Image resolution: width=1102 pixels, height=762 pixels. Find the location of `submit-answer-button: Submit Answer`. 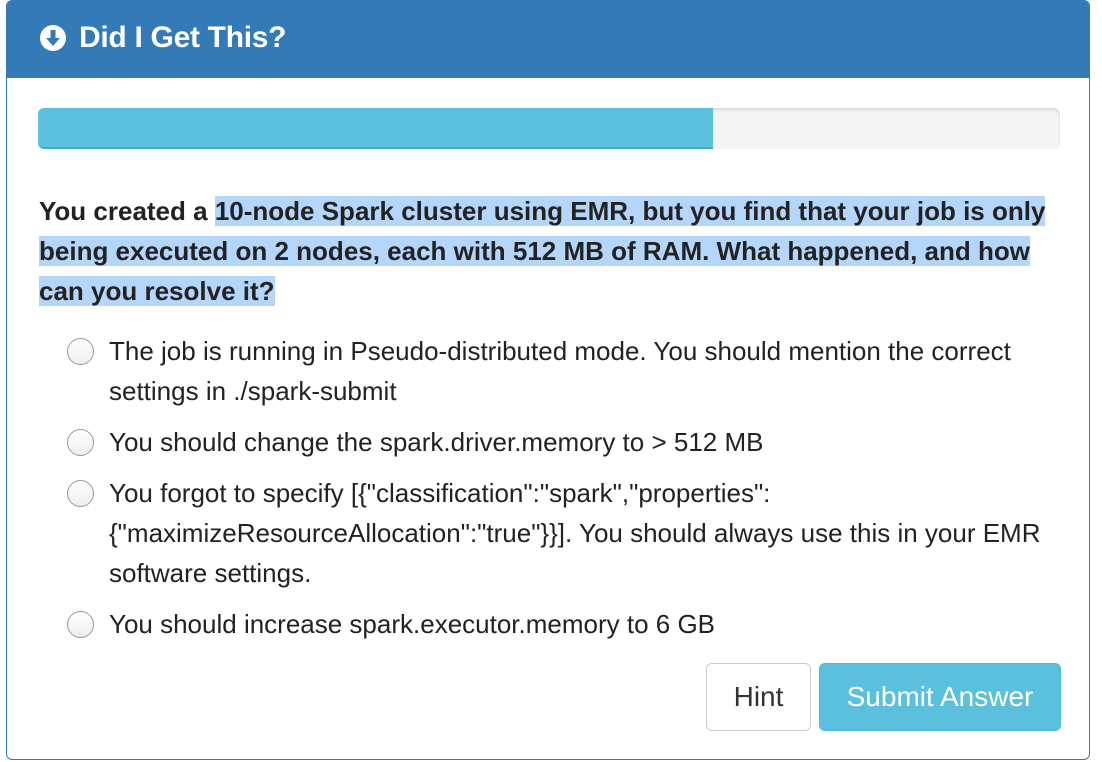

submit-answer-button: Submit Answer is located at coordinates (940, 697).